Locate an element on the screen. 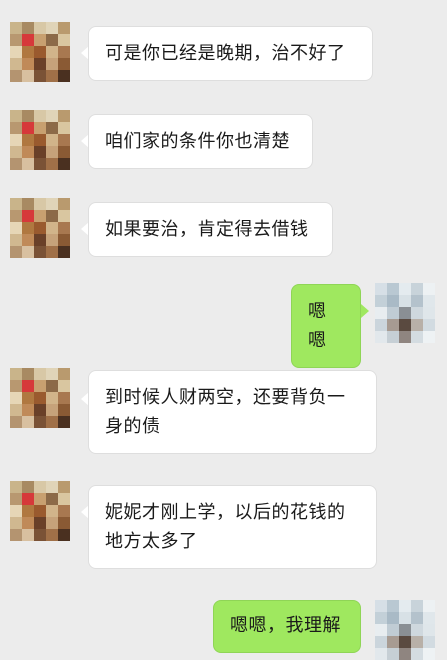 This screenshot has width=447, height=660. message-bubble: 妮妮才刚上学，以后的花钱的地方太多了 is located at coordinates (232, 527).